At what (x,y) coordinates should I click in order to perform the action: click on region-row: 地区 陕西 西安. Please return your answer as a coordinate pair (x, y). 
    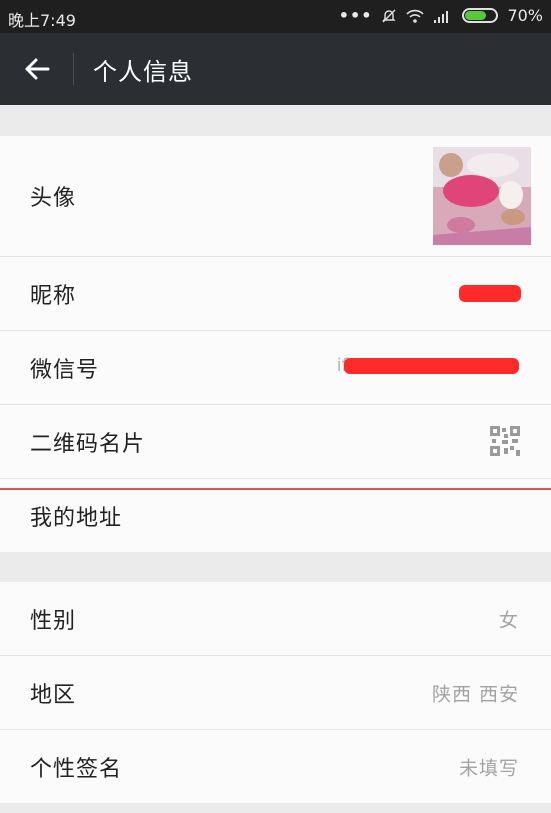
    Looking at the image, I should click on (275, 693).